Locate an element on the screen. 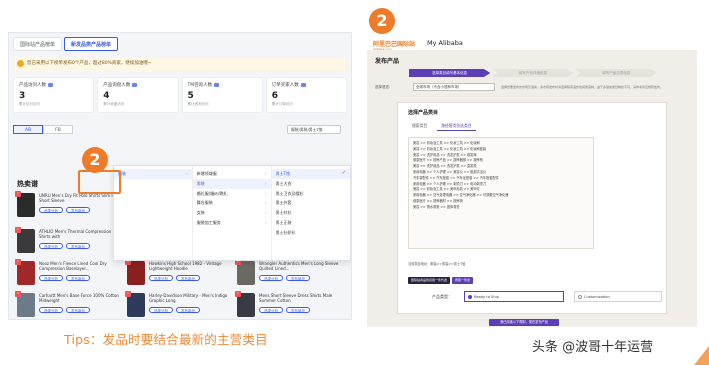 The image size is (709, 365). bell-icon is located at coordinates (20, 63).